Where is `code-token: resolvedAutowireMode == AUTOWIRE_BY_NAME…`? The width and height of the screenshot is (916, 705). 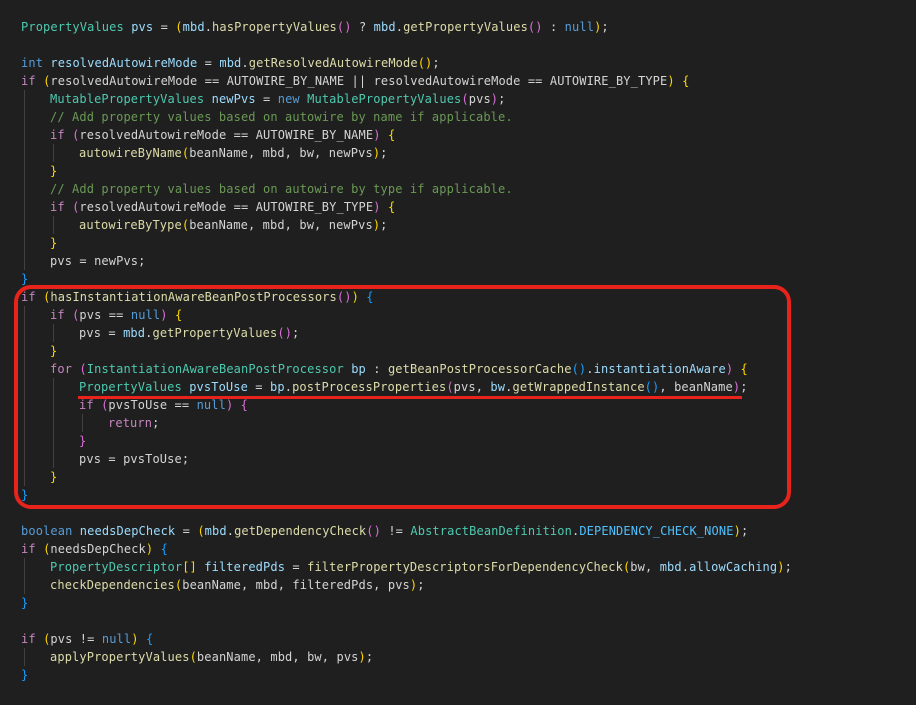
code-token: resolvedAutowireMode == AUTOWIRE_BY_NAME… is located at coordinates (359, 81).